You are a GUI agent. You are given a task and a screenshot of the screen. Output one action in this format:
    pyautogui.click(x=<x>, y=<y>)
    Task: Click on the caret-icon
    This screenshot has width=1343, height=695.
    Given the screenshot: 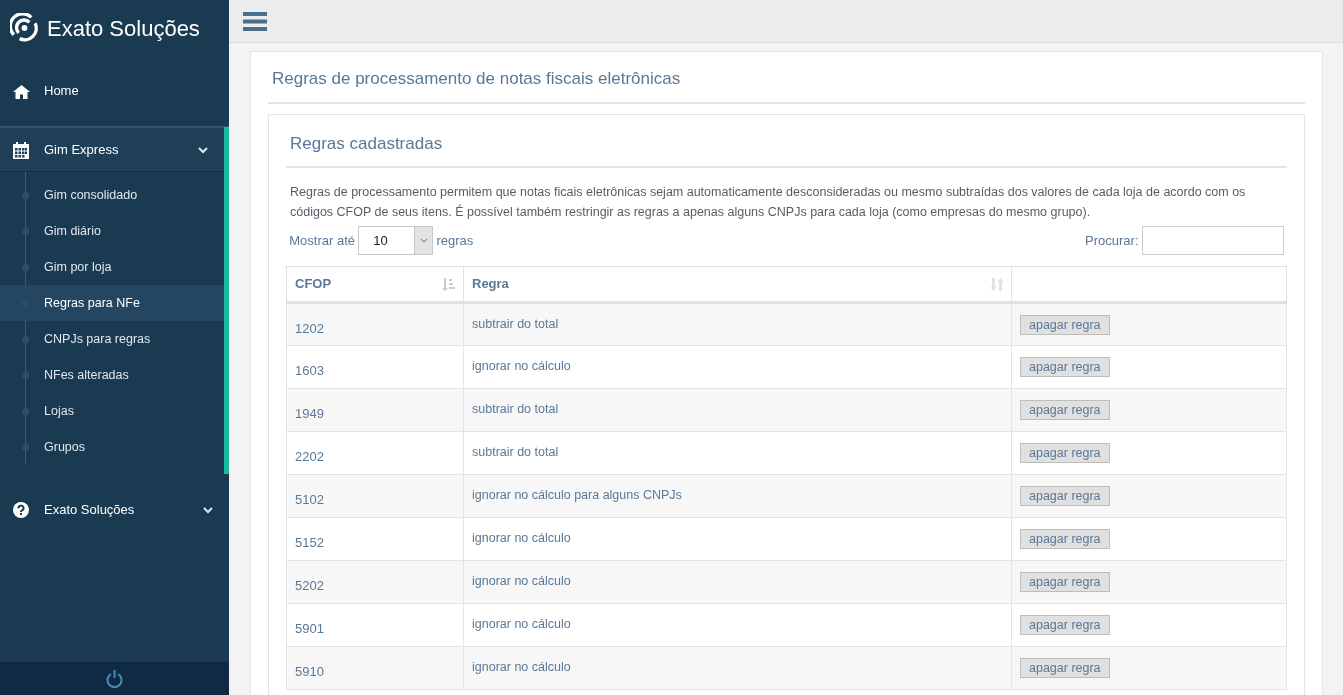 What is the action you would take?
    pyautogui.click(x=423, y=240)
    